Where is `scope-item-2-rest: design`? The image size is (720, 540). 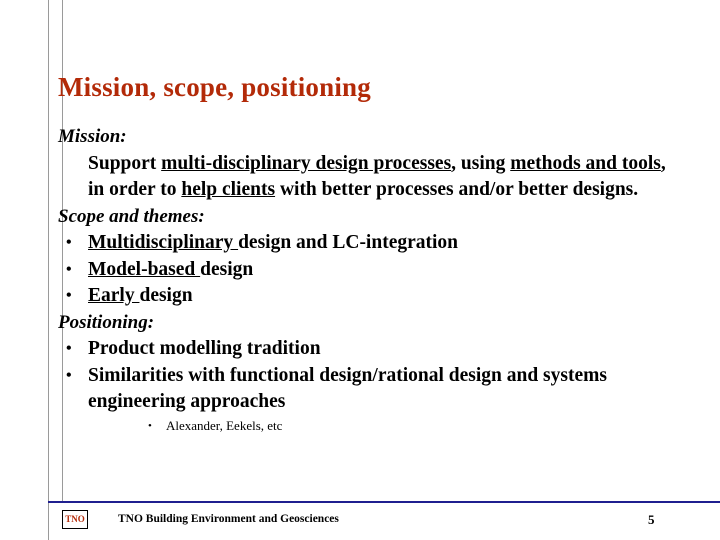
scope-item-2-rest: design is located at coordinates (166, 295).